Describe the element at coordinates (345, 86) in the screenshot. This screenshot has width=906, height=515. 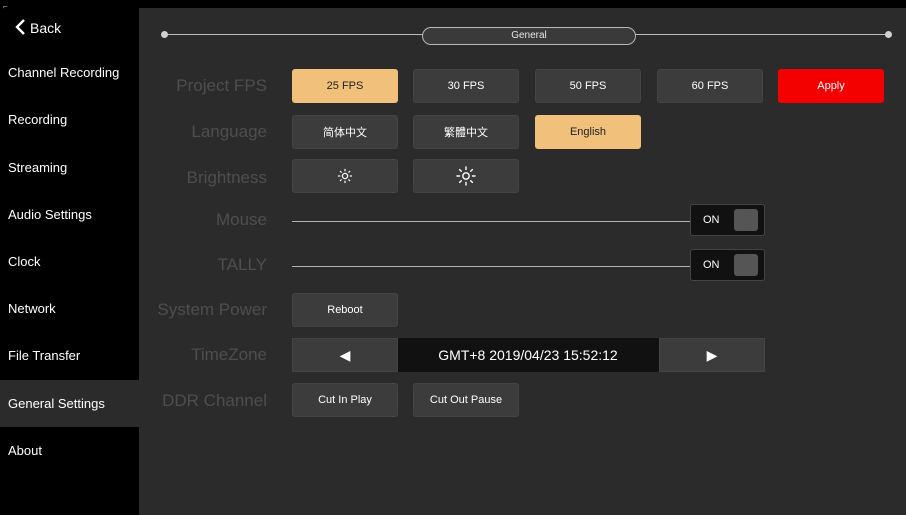
I see `fps-25-button: 25 FPS` at that location.